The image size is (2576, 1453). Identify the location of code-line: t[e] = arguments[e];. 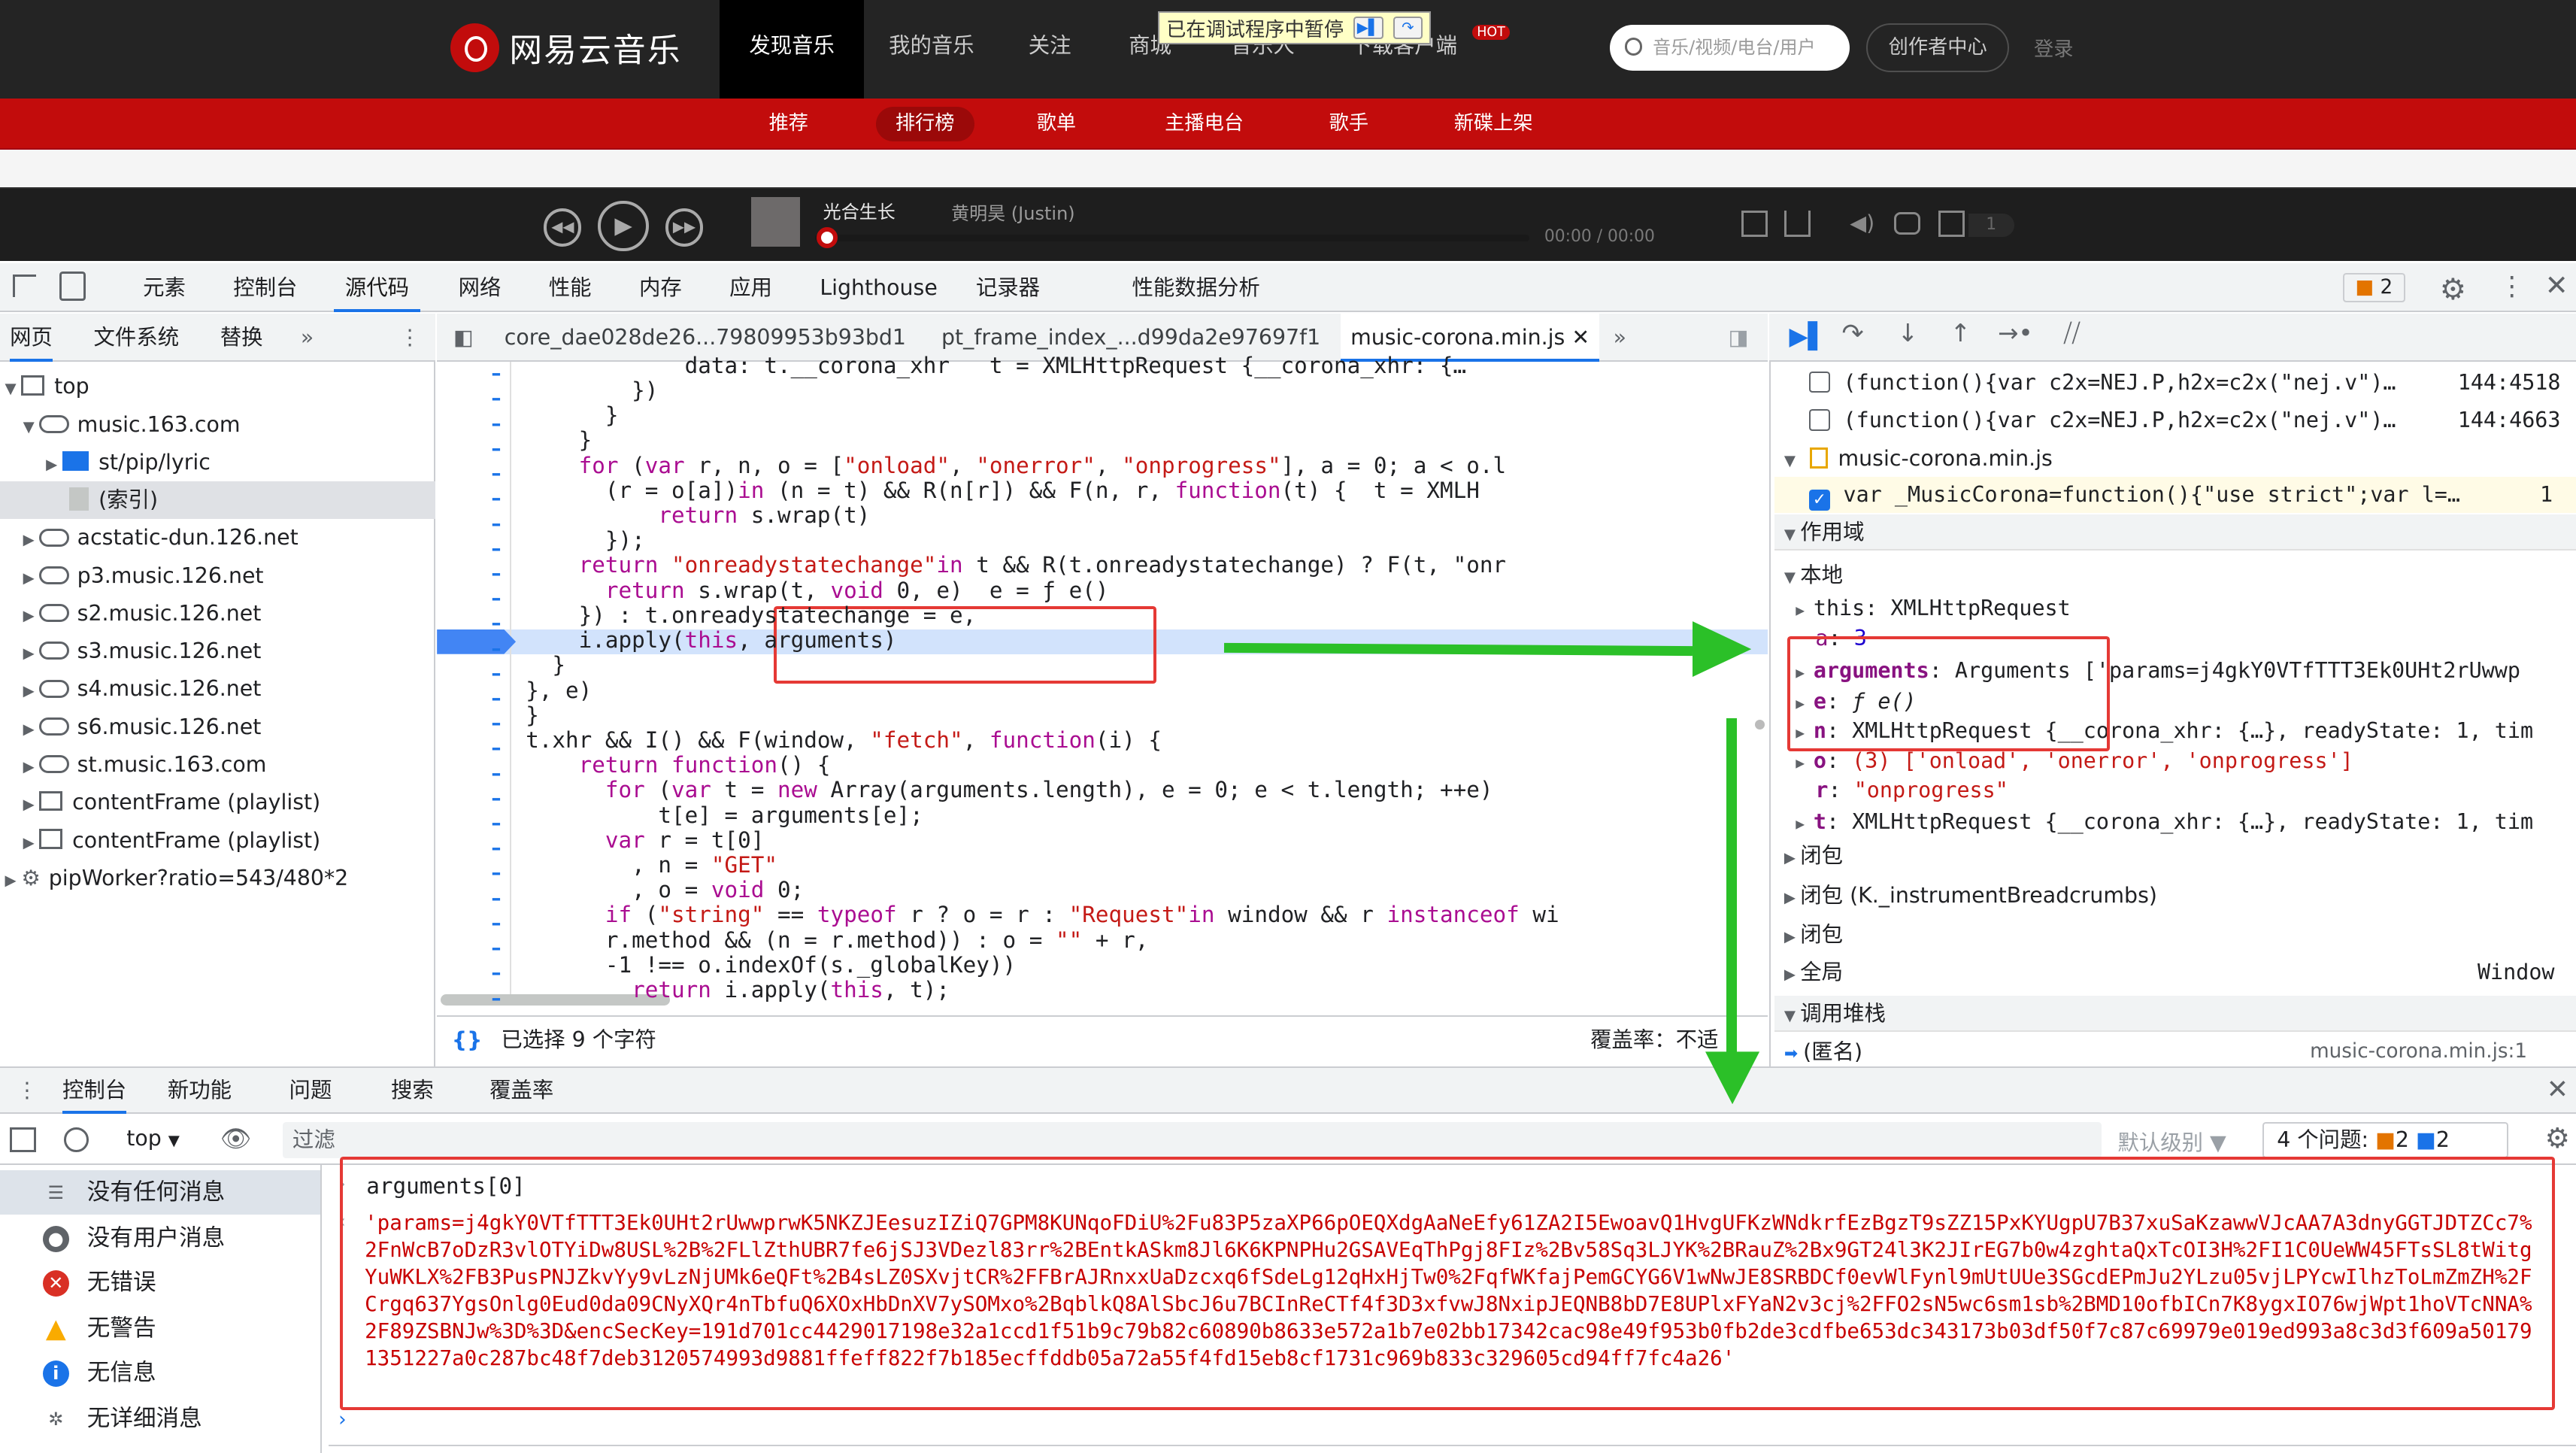
(724, 815).